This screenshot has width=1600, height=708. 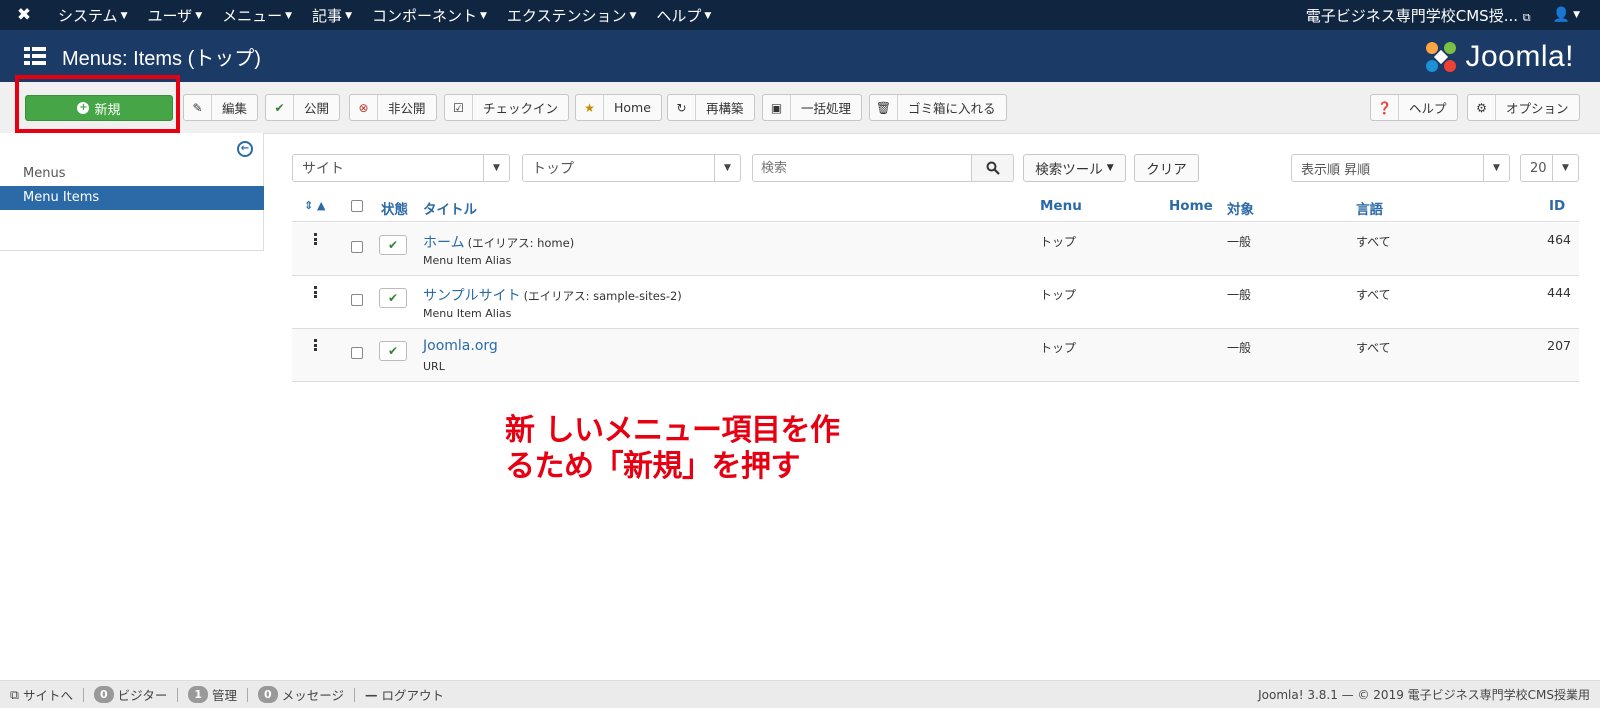 I want to click on trash-button: 🗑 ゴミ箱に入れる, so click(x=938, y=107).